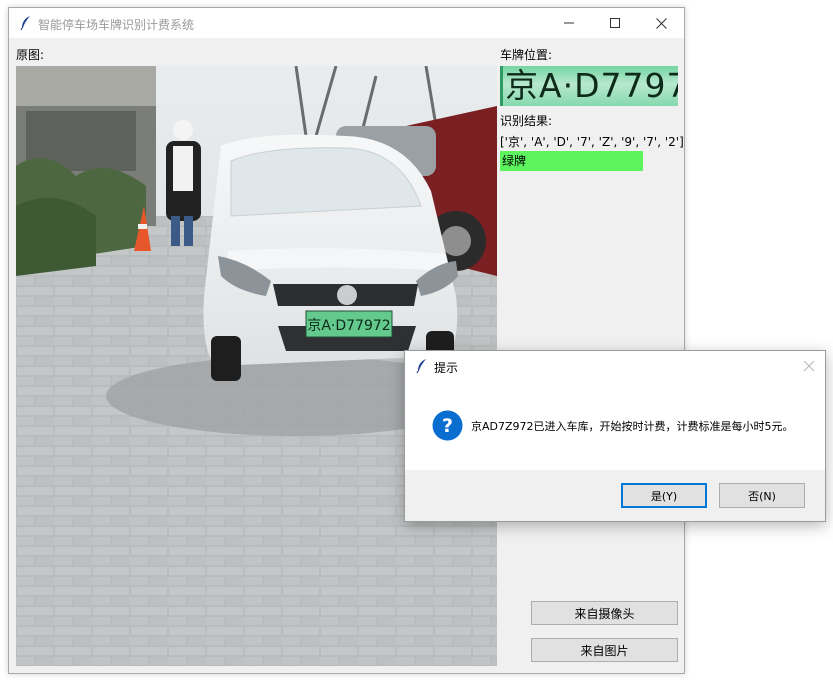 This screenshot has height=685, width=833. I want to click on maximize-button, so click(615, 23).